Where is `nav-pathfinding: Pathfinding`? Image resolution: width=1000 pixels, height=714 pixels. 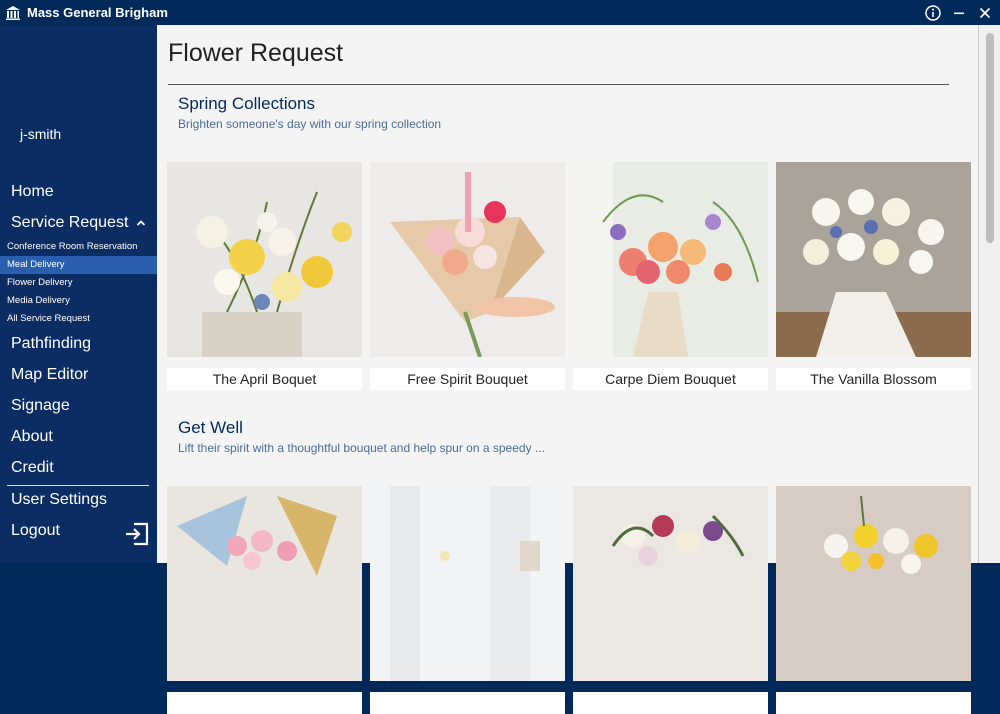
nav-pathfinding: Pathfinding is located at coordinates (51, 344).